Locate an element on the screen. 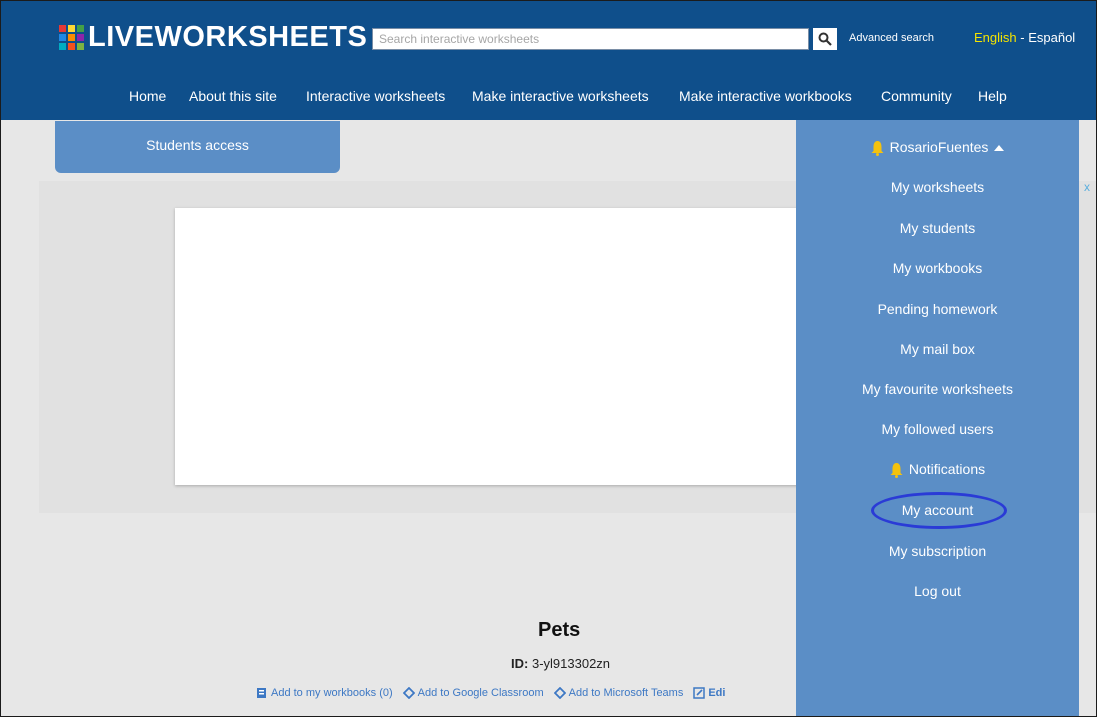  add-to-microsoft-teams-link: Add to Microsoft Teams is located at coordinates (618, 693).